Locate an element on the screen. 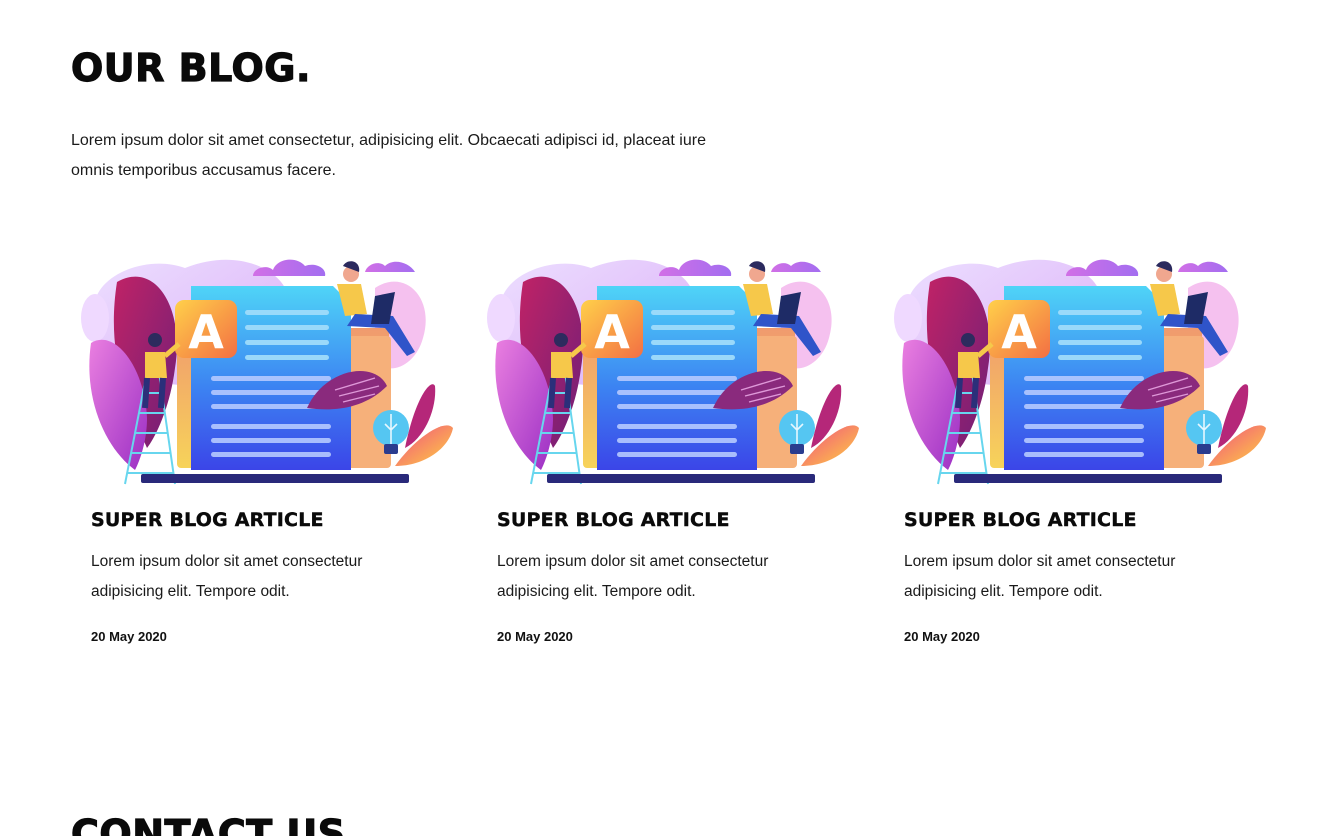 This screenshot has height=836, width=1342. contact-section-title: CONTACT US is located at coordinates (208, 823).